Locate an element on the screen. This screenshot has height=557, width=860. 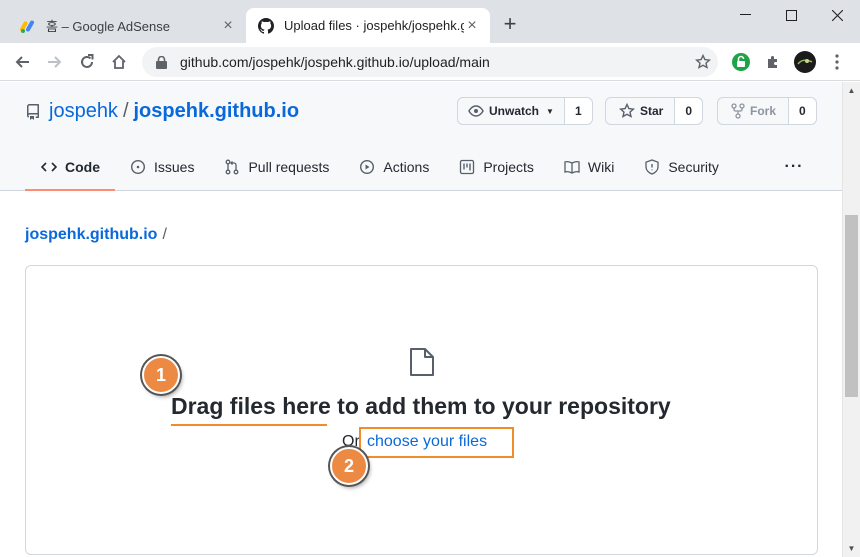
annotation-underline is located at coordinates (249, 425).